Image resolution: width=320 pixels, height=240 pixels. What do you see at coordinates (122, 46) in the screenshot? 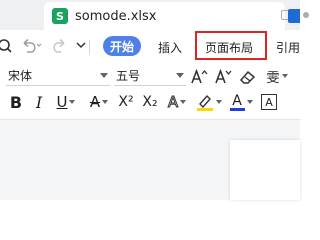
I see `tab-start: 开始` at bounding box center [122, 46].